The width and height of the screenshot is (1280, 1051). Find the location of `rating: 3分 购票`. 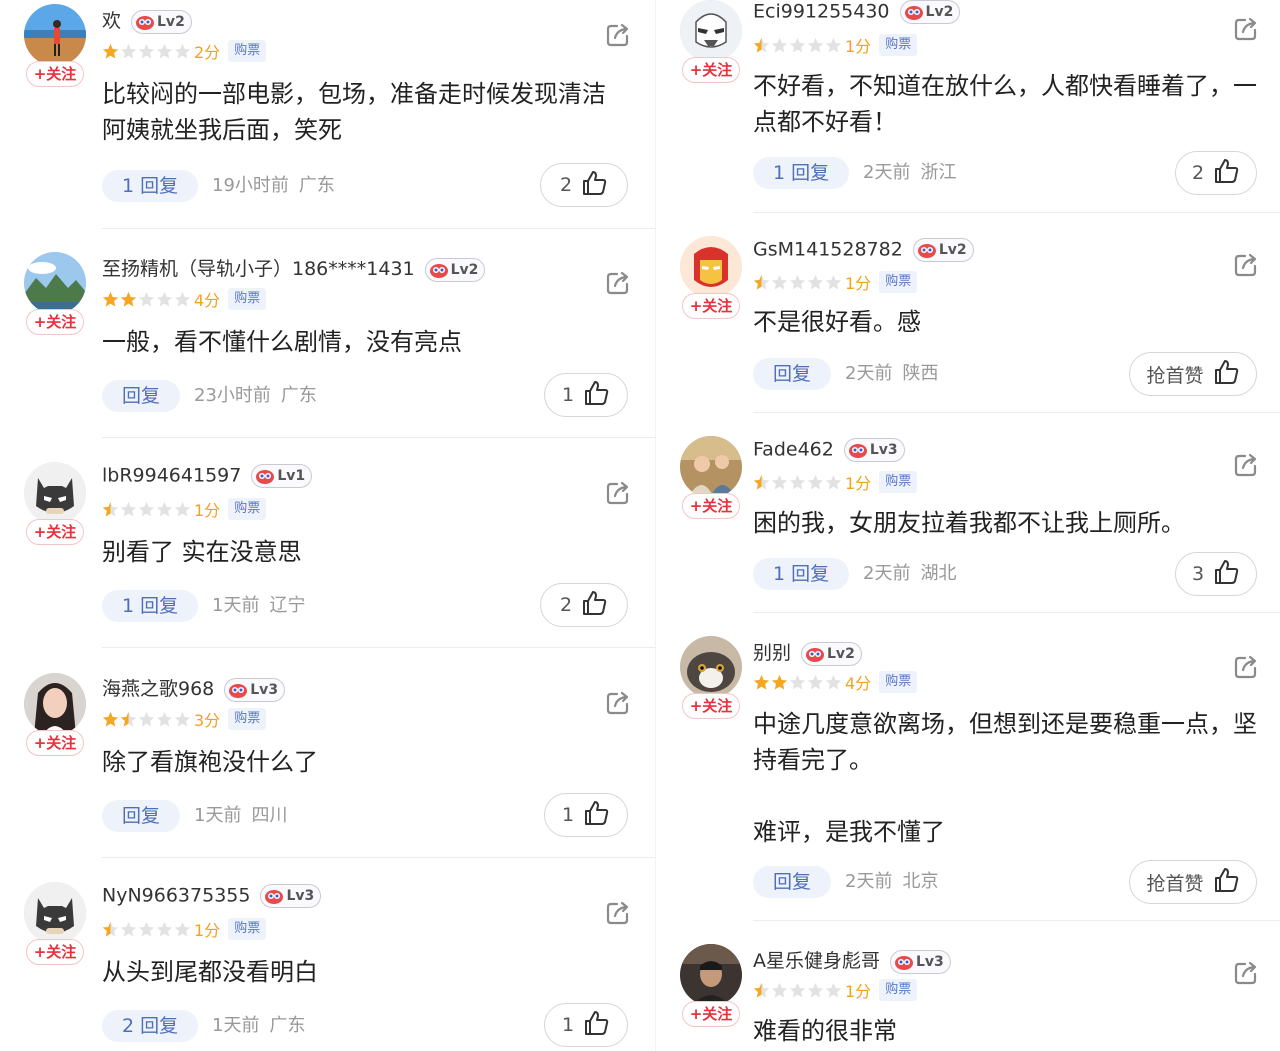

rating: 3分 购票 is located at coordinates (184, 719).